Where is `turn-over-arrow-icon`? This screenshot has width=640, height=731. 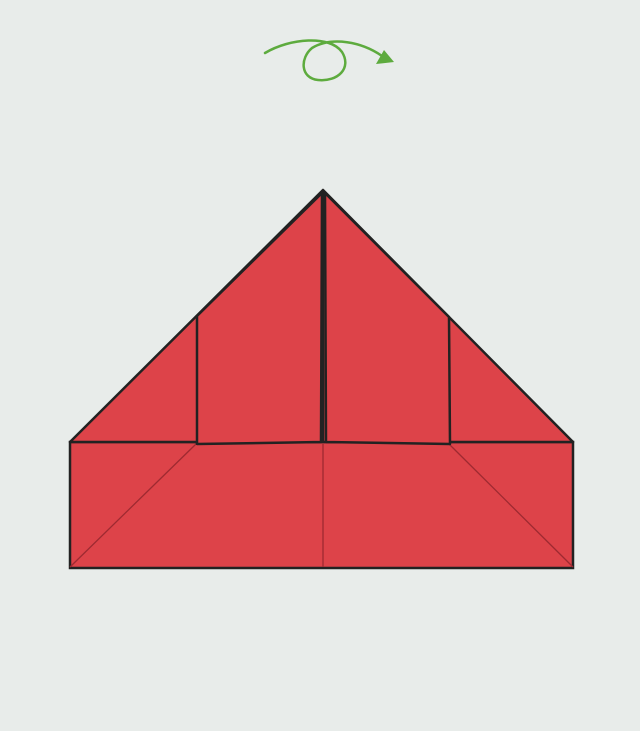 turn-over-arrow-icon is located at coordinates (328, 60).